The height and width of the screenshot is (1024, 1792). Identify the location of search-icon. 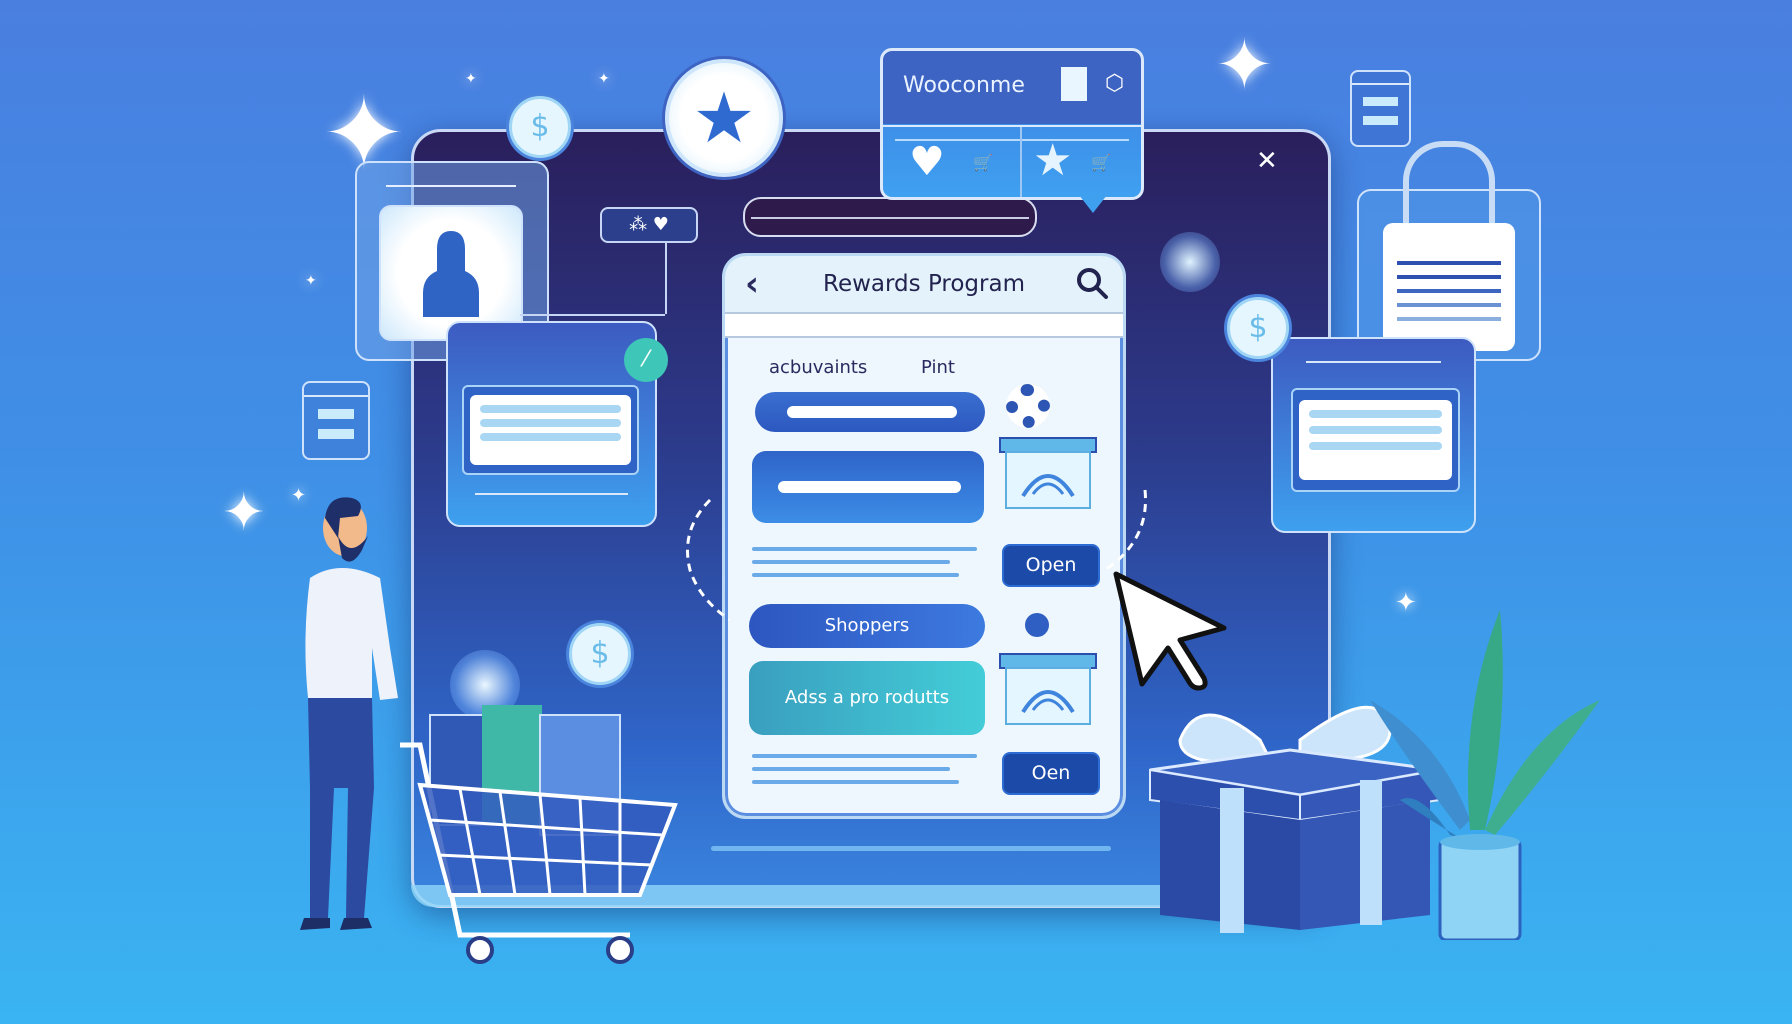
(1092, 283).